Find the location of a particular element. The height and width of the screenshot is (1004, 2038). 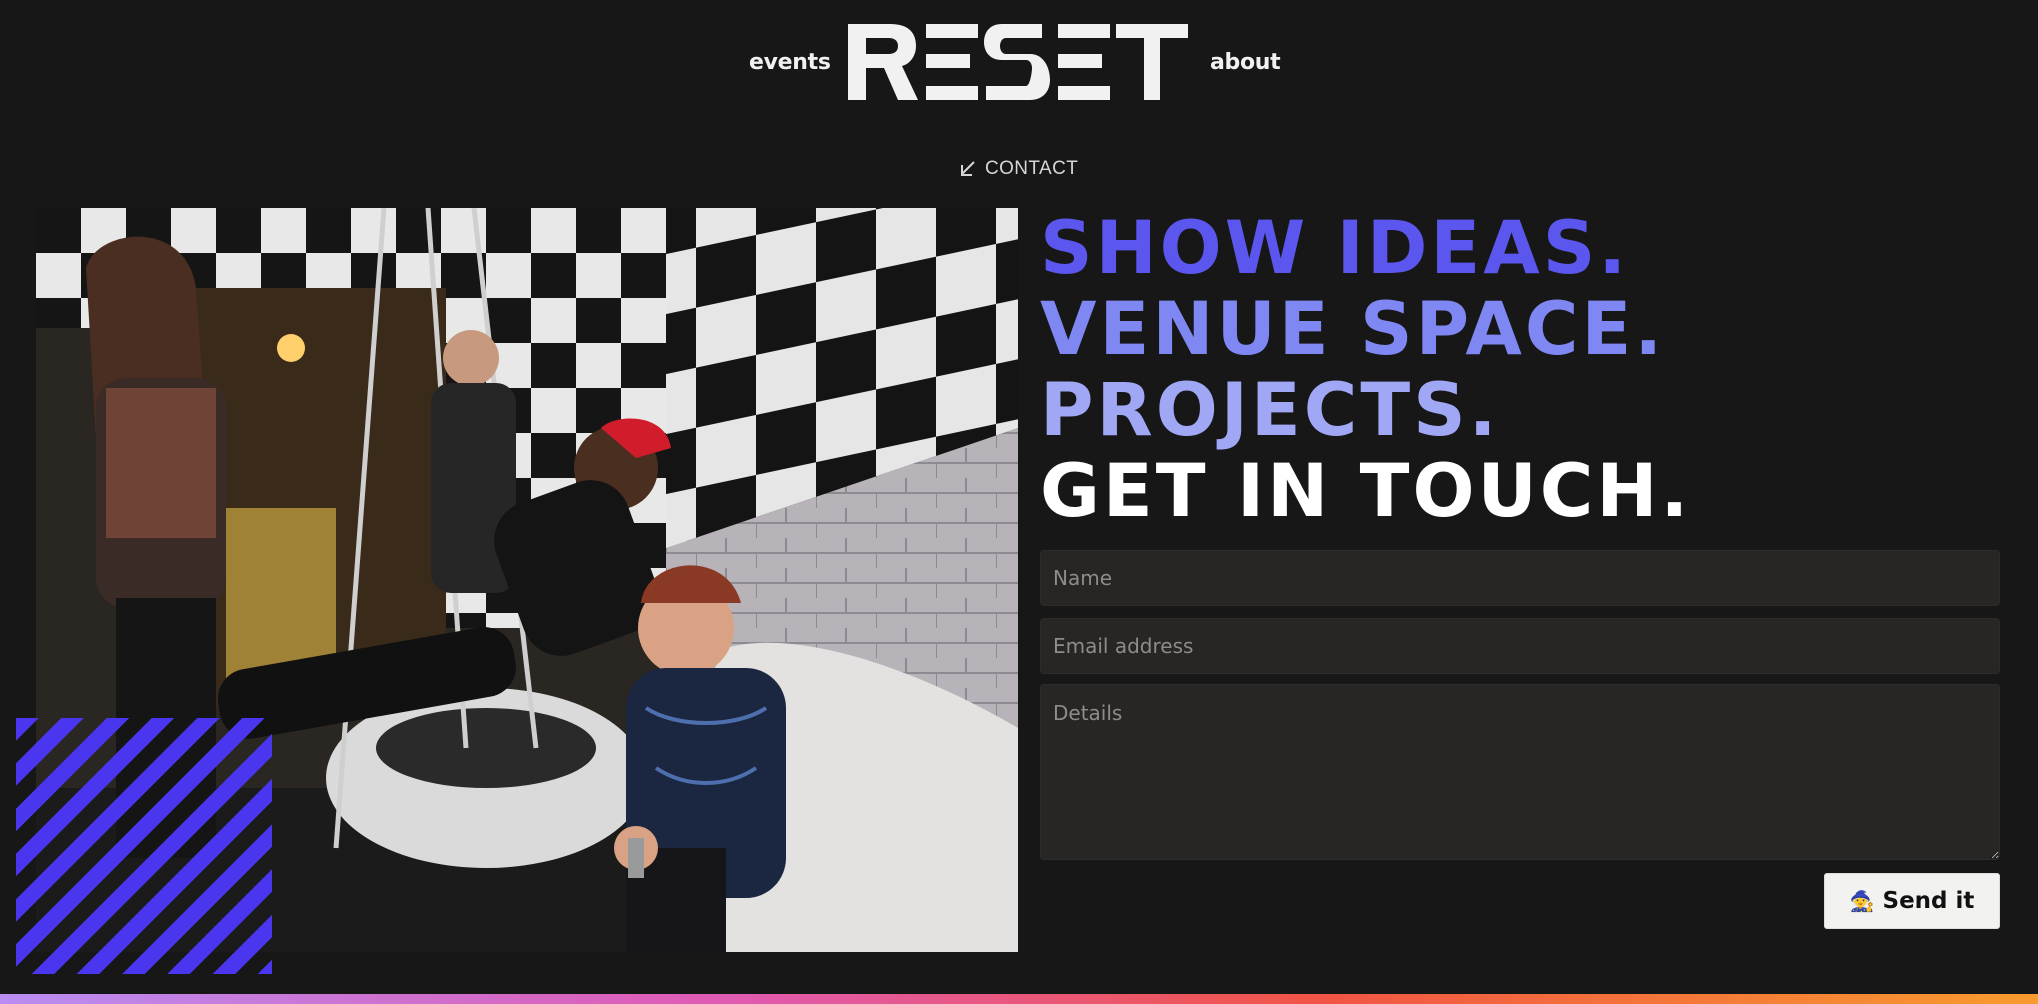

contact-label-text: CONTACT is located at coordinates (1032, 168).